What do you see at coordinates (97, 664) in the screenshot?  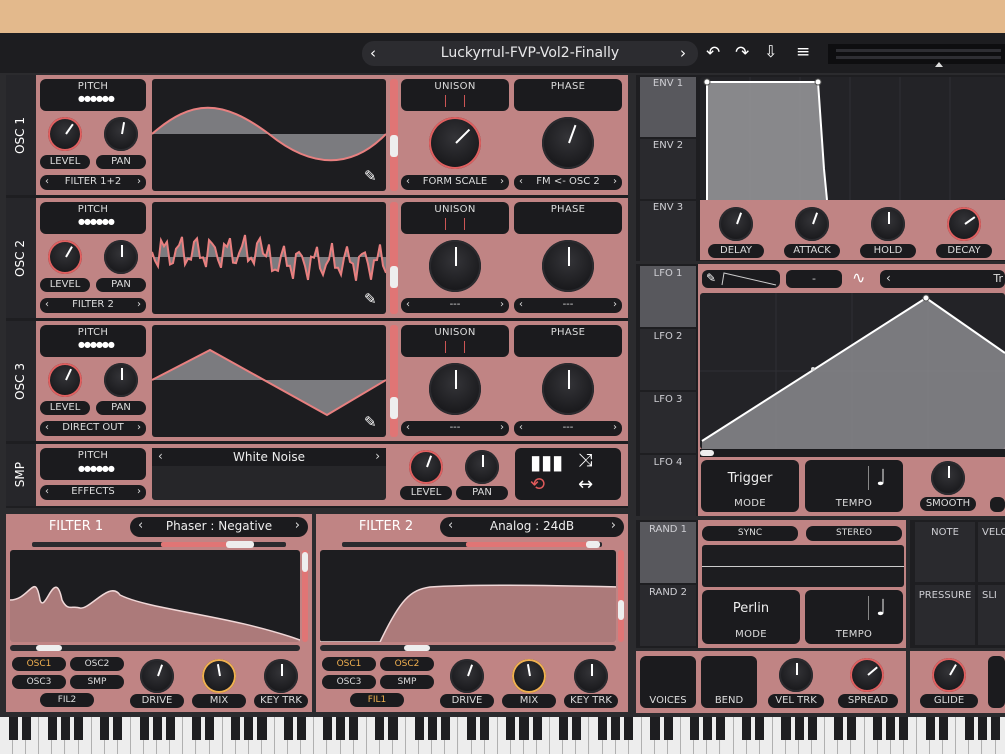 I see `filter1-input-osc2: OSC2` at bounding box center [97, 664].